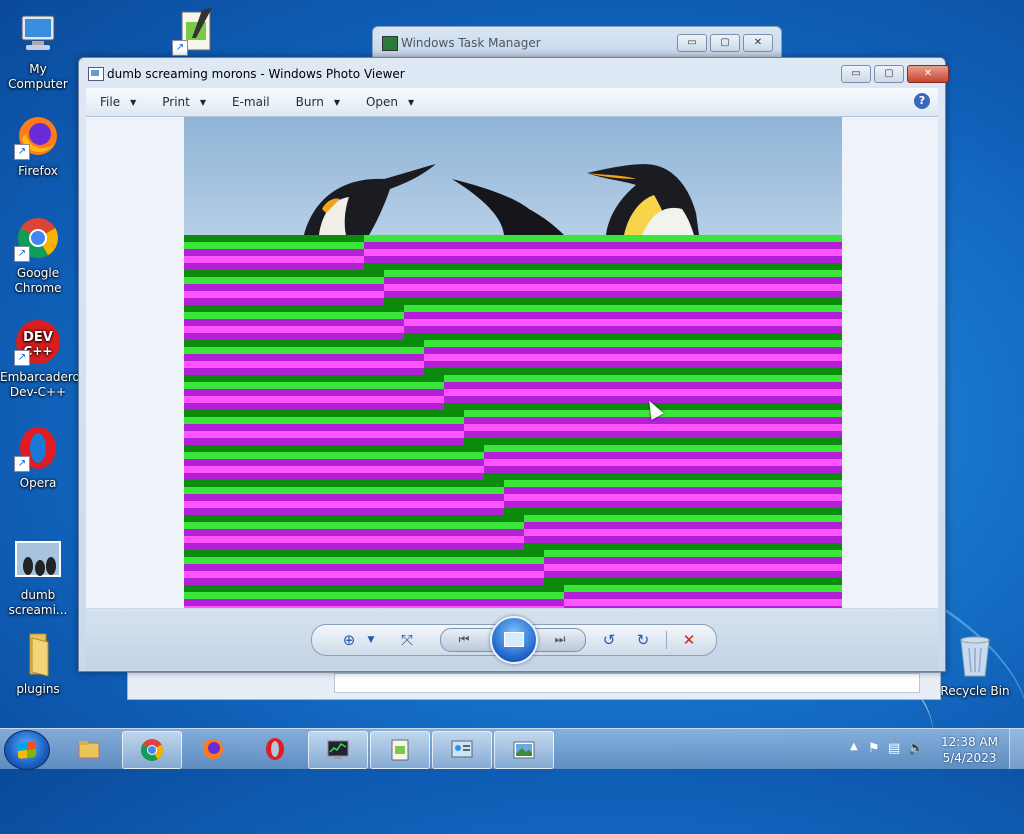 The image size is (1024, 834). Describe the element at coordinates (874, 748) in the screenshot. I see `action-center-flag-icon: ⚑` at that location.